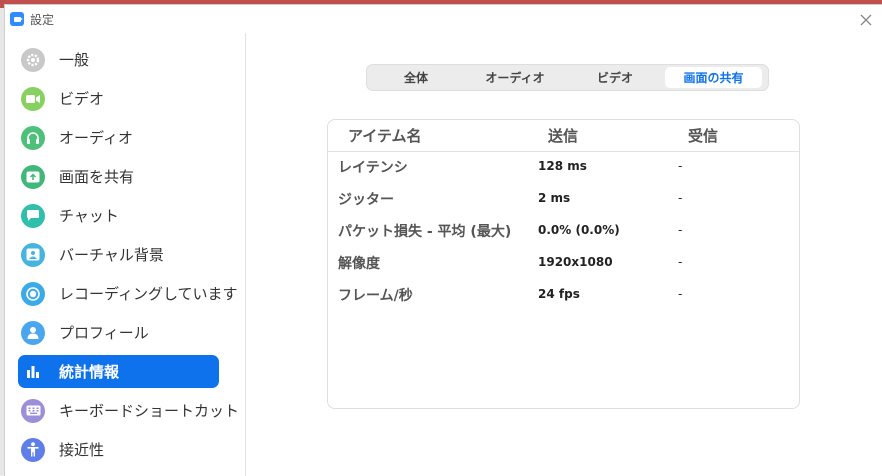 Image resolution: width=882 pixels, height=476 pixels. I want to click on table-header: アイテム名 送信 受信, so click(563, 136).